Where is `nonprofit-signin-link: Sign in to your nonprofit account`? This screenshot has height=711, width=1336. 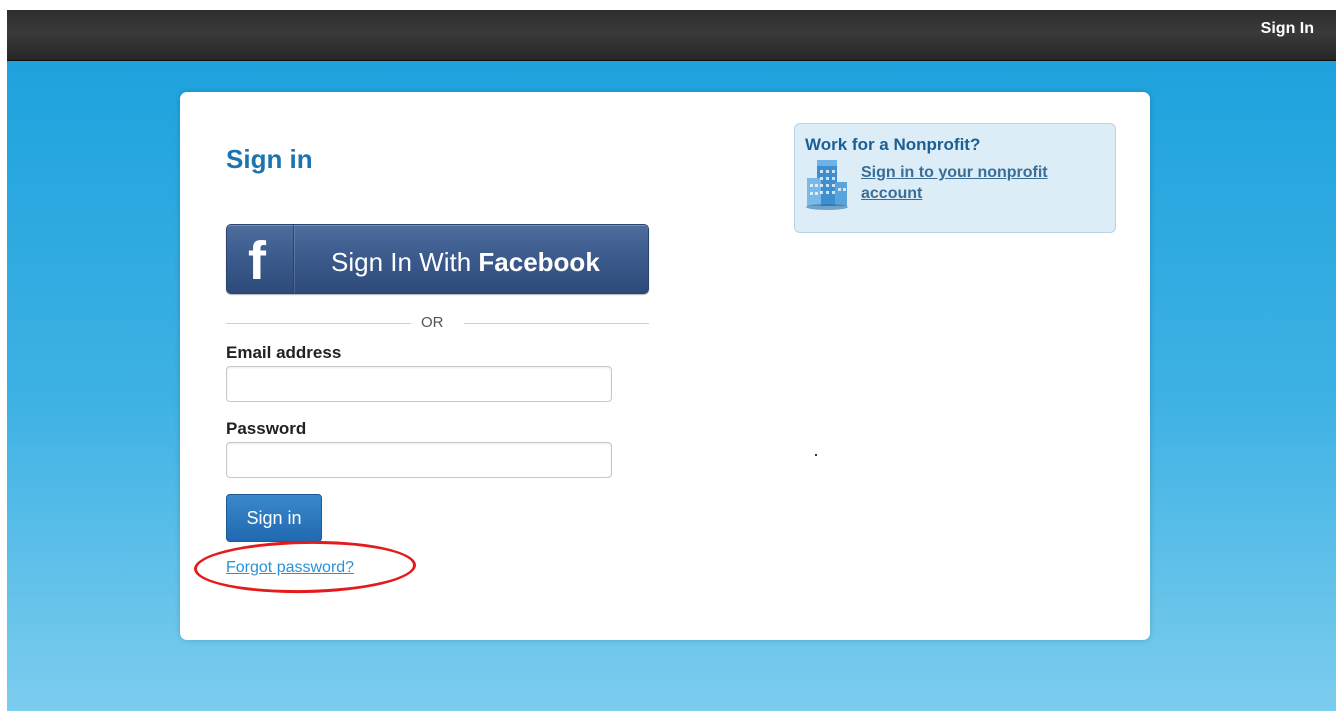 nonprofit-signin-link: Sign in to your nonprofit account is located at coordinates (983, 183).